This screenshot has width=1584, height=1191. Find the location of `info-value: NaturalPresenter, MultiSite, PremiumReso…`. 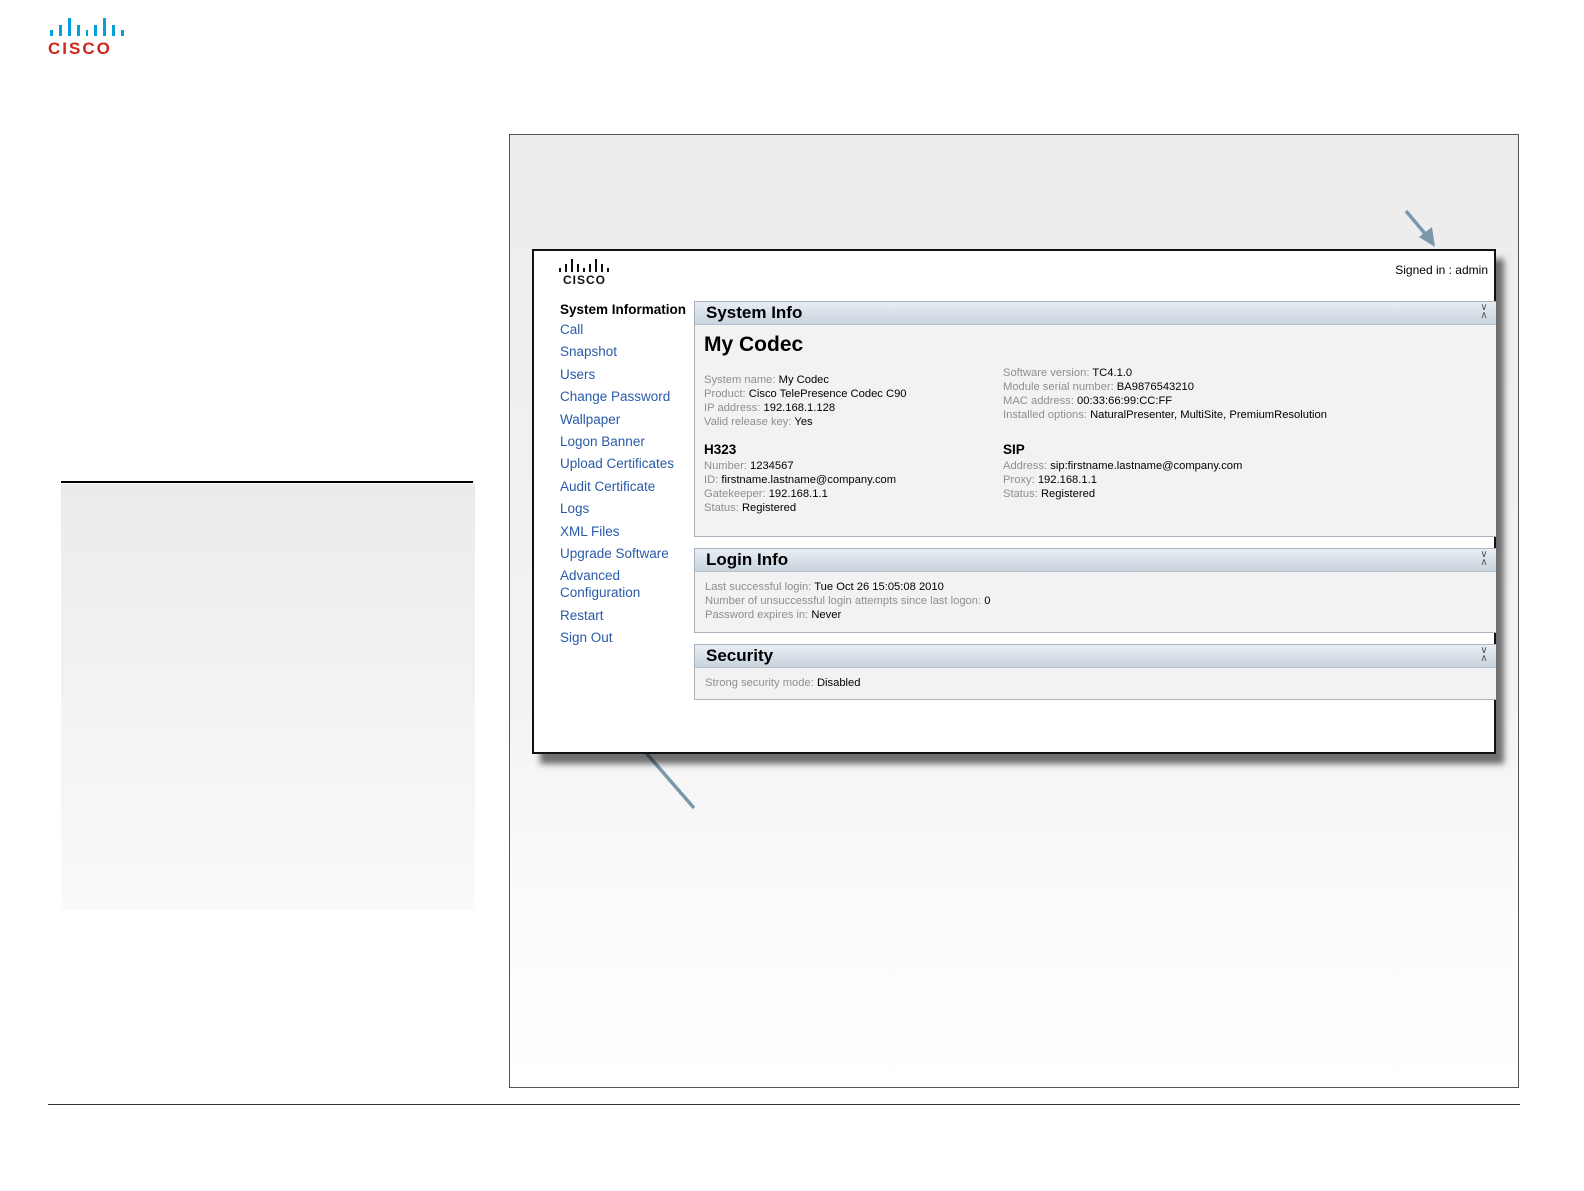

info-value: NaturalPresenter, MultiSite, PremiumReso… is located at coordinates (1208, 415).